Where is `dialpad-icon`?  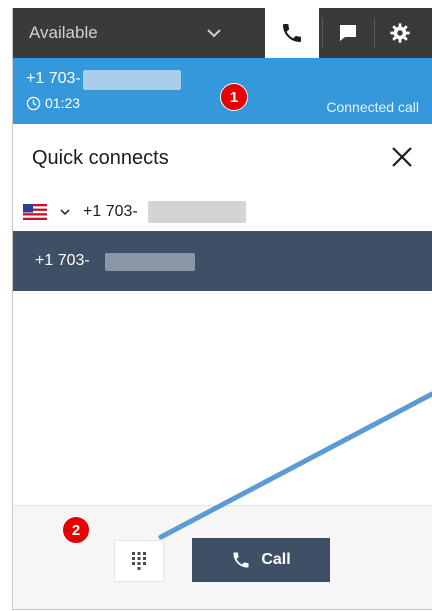 dialpad-icon is located at coordinates (139, 561).